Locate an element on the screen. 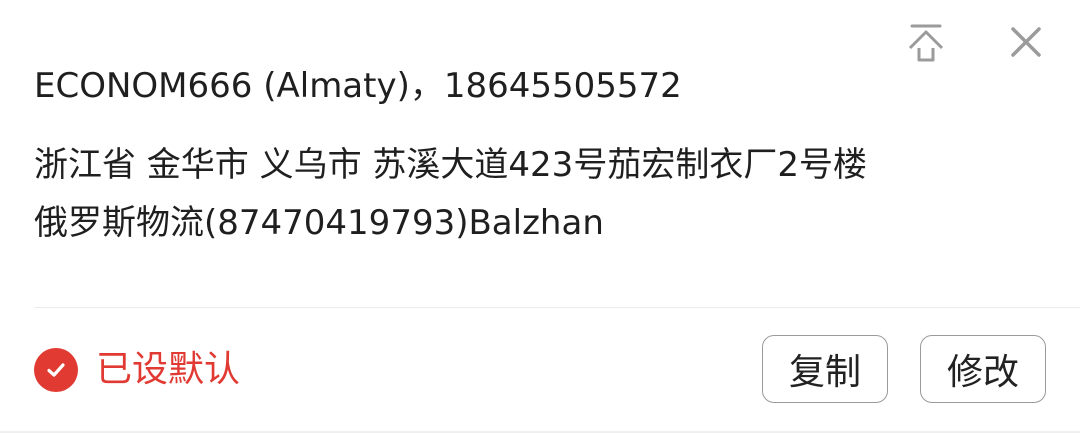 The image size is (1080, 433). recipient-name-phone: ECONOM666 (Almaty)，18645505572 is located at coordinates (358, 86).